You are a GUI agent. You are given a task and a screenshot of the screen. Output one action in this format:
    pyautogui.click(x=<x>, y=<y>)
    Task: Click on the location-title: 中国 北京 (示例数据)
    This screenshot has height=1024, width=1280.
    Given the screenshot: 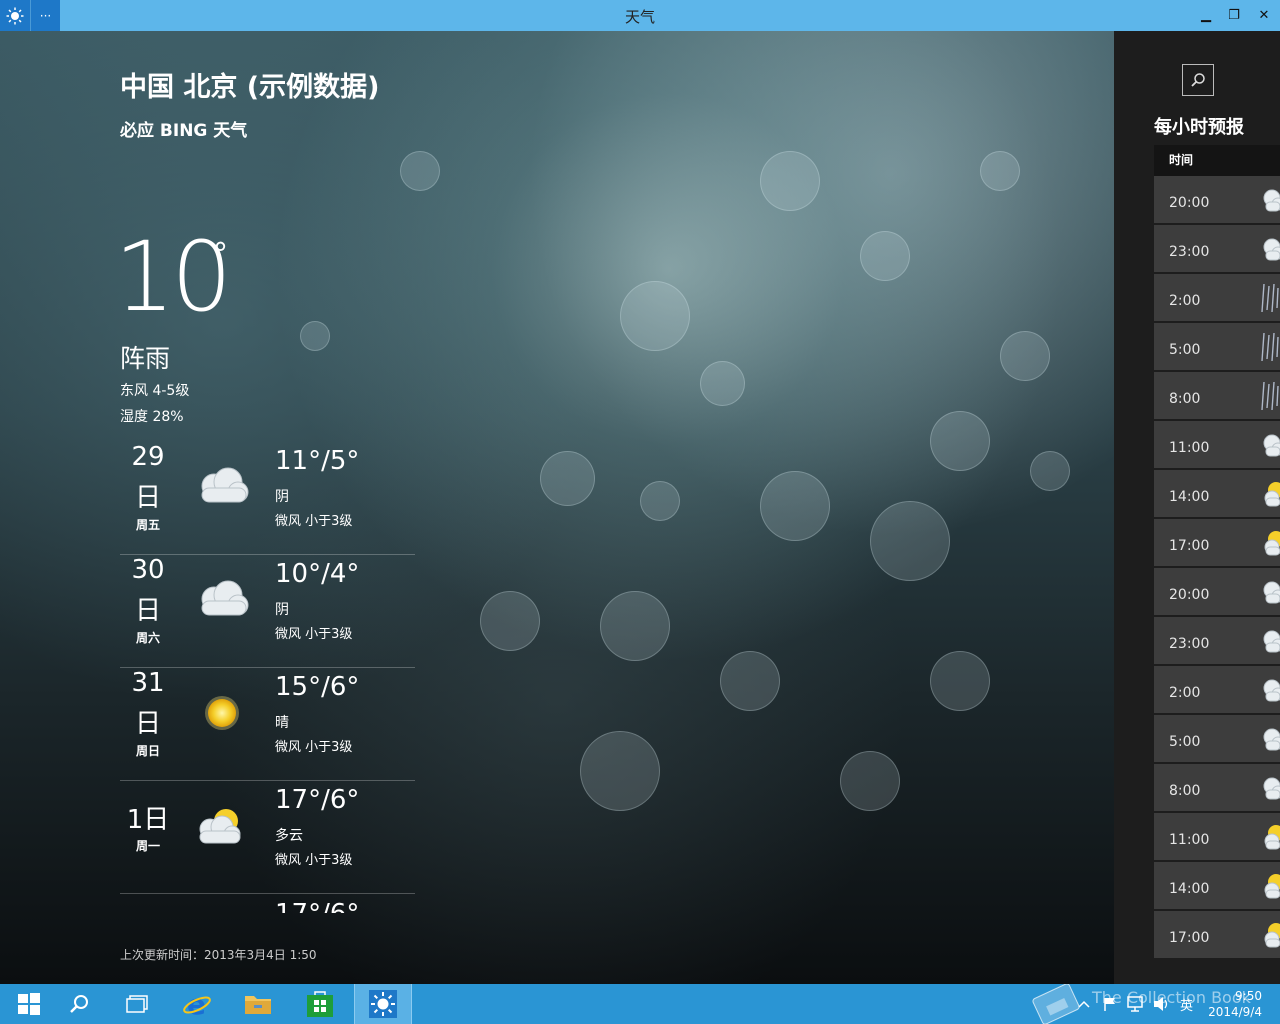 What is the action you would take?
    pyautogui.click(x=249, y=84)
    